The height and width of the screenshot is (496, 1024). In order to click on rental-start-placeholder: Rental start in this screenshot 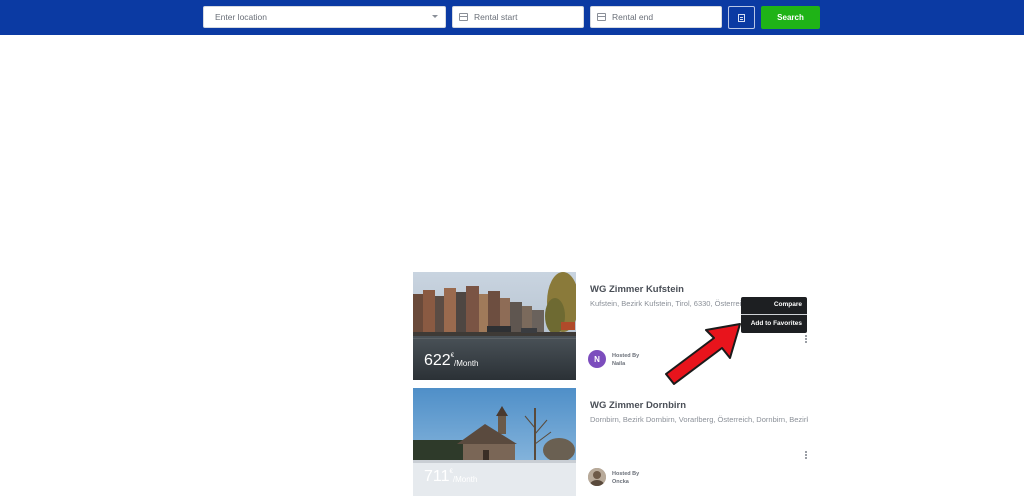, I will do `click(496, 17)`.